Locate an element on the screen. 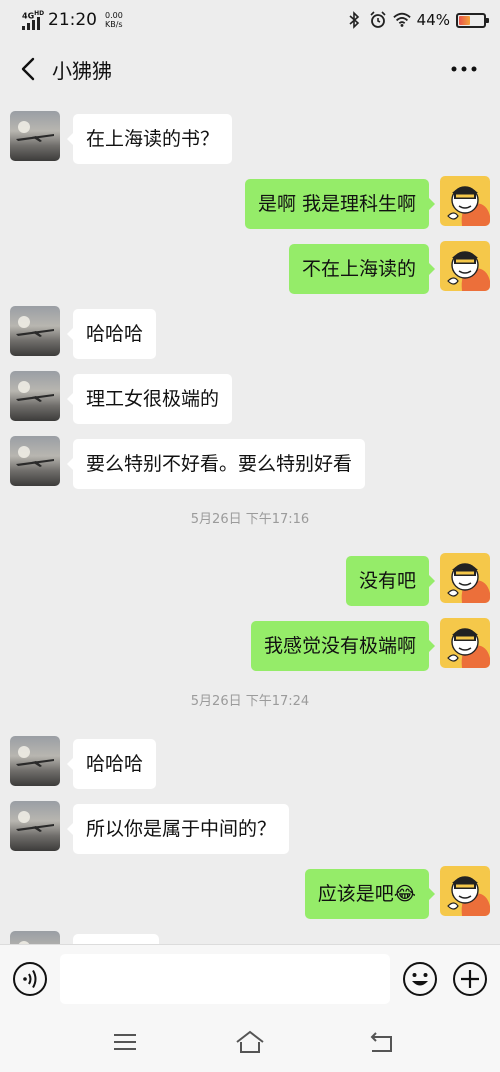 The width and height of the screenshot is (500, 1072). voice-button is located at coordinates (30, 979).